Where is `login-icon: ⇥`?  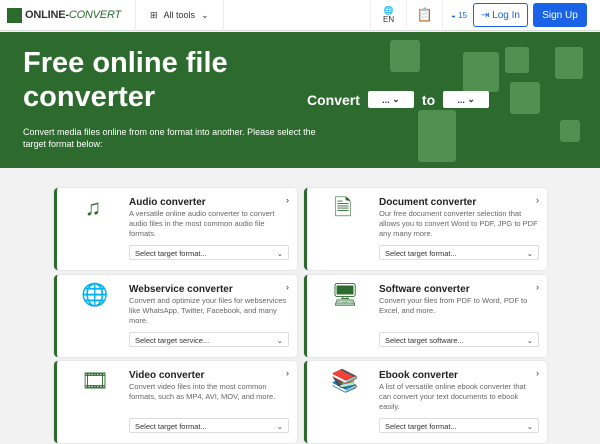
login-icon: ⇥ is located at coordinates (487, 15).